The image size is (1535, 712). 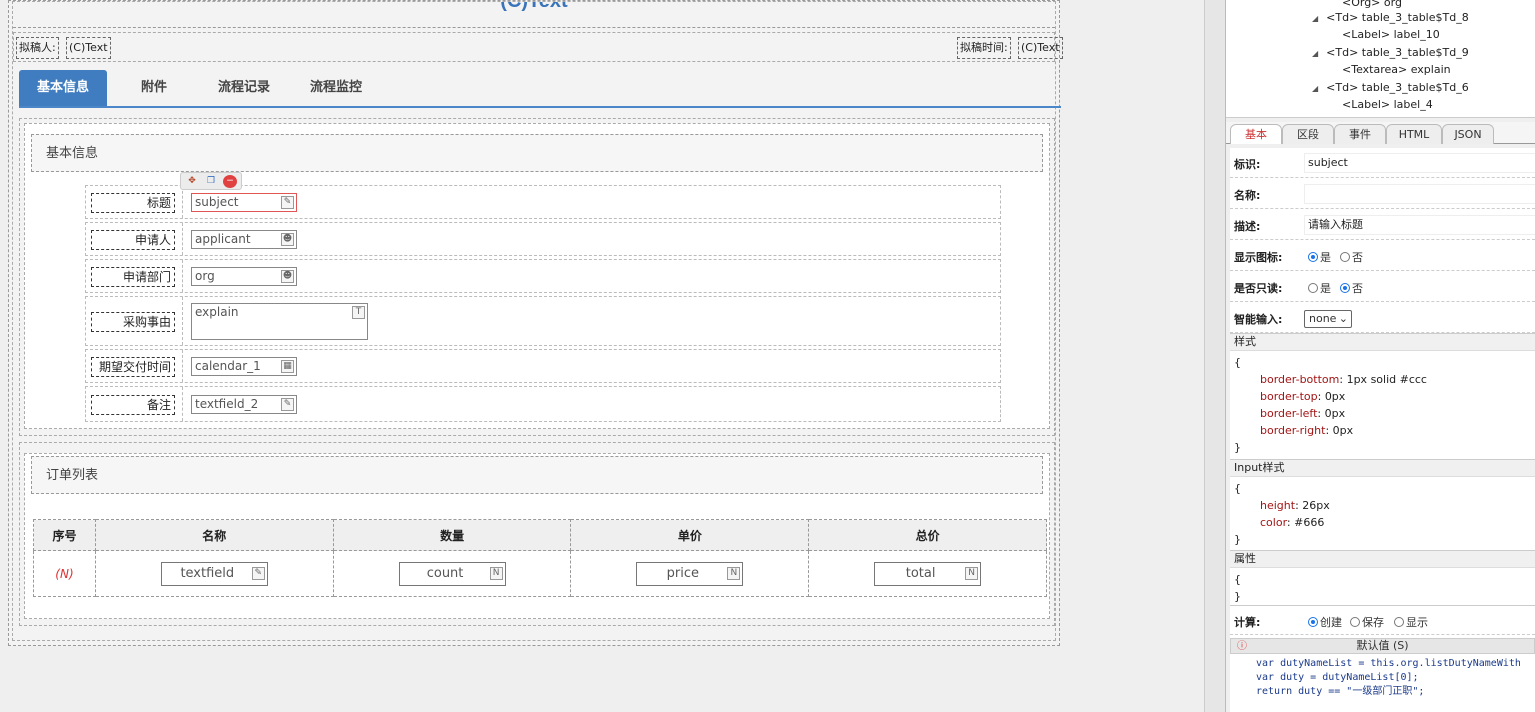 I want to click on applicant-input: applicant ☻, so click(x=244, y=239).